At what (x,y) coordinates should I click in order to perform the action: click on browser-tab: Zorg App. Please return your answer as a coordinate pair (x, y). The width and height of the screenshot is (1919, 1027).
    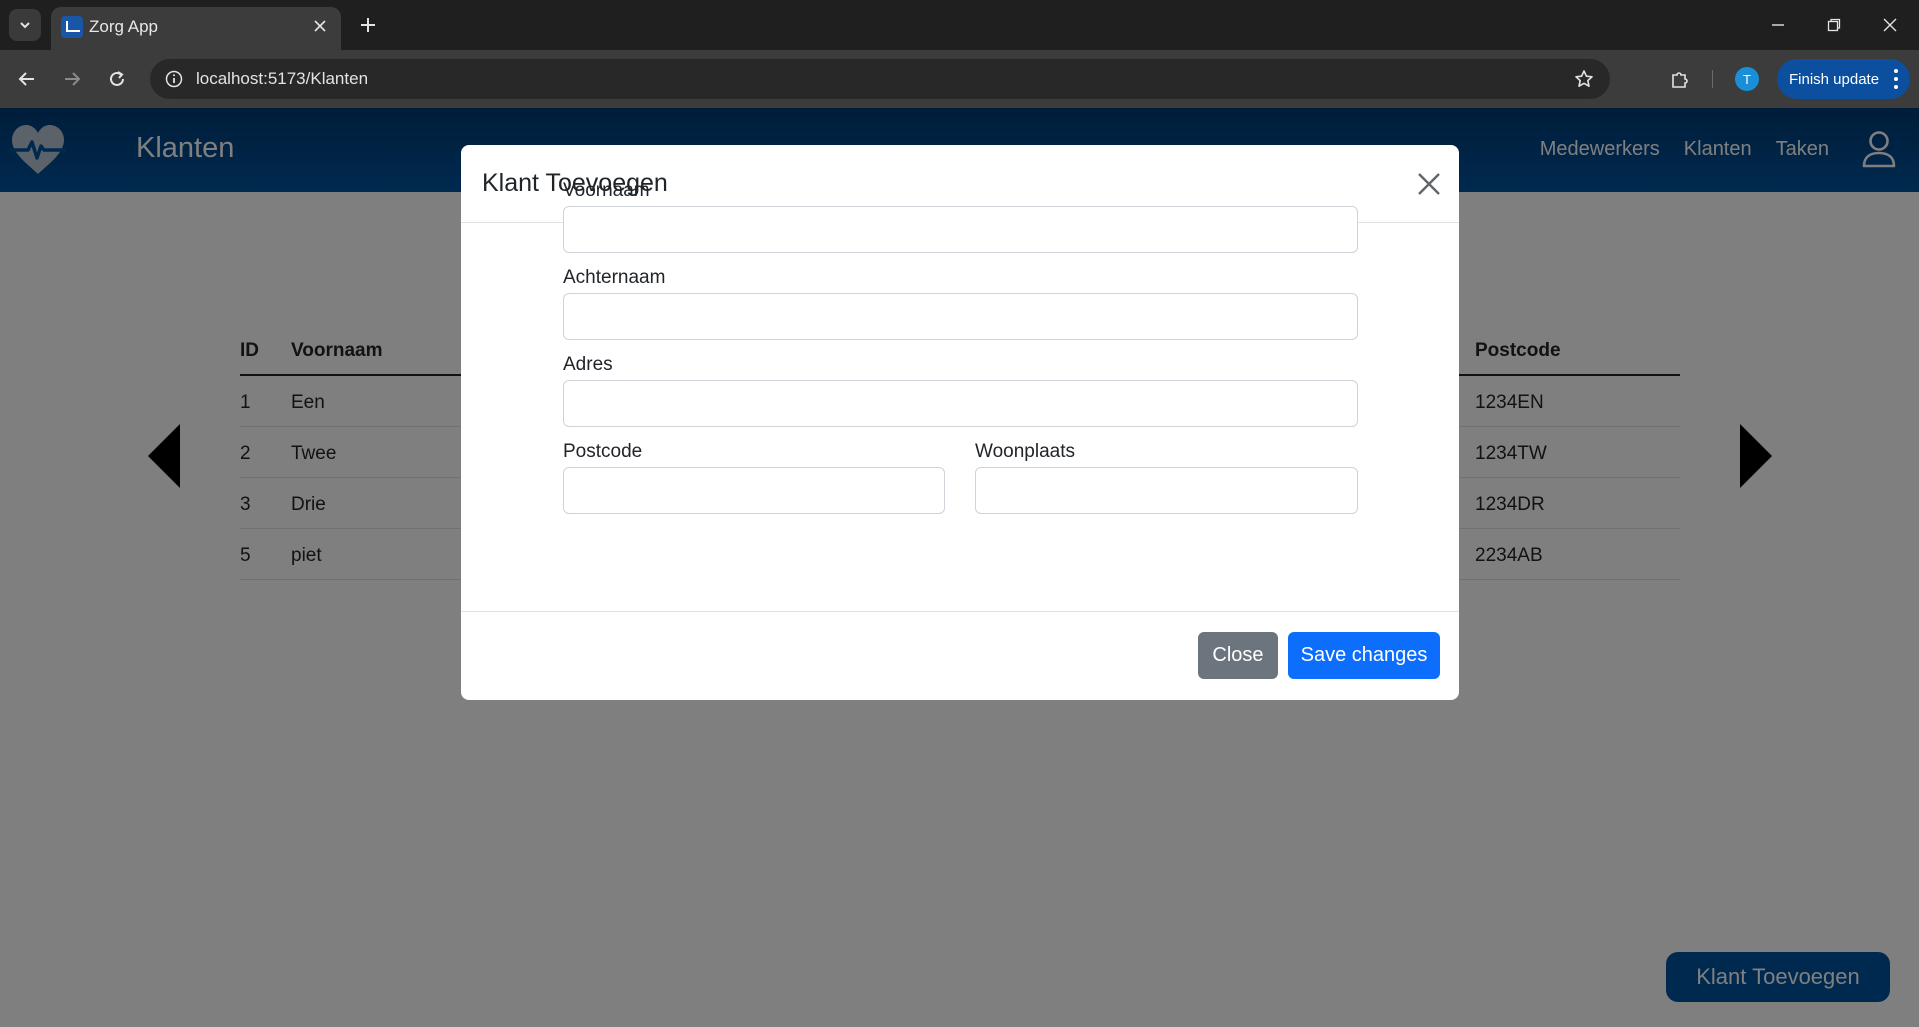
    Looking at the image, I should click on (196, 28).